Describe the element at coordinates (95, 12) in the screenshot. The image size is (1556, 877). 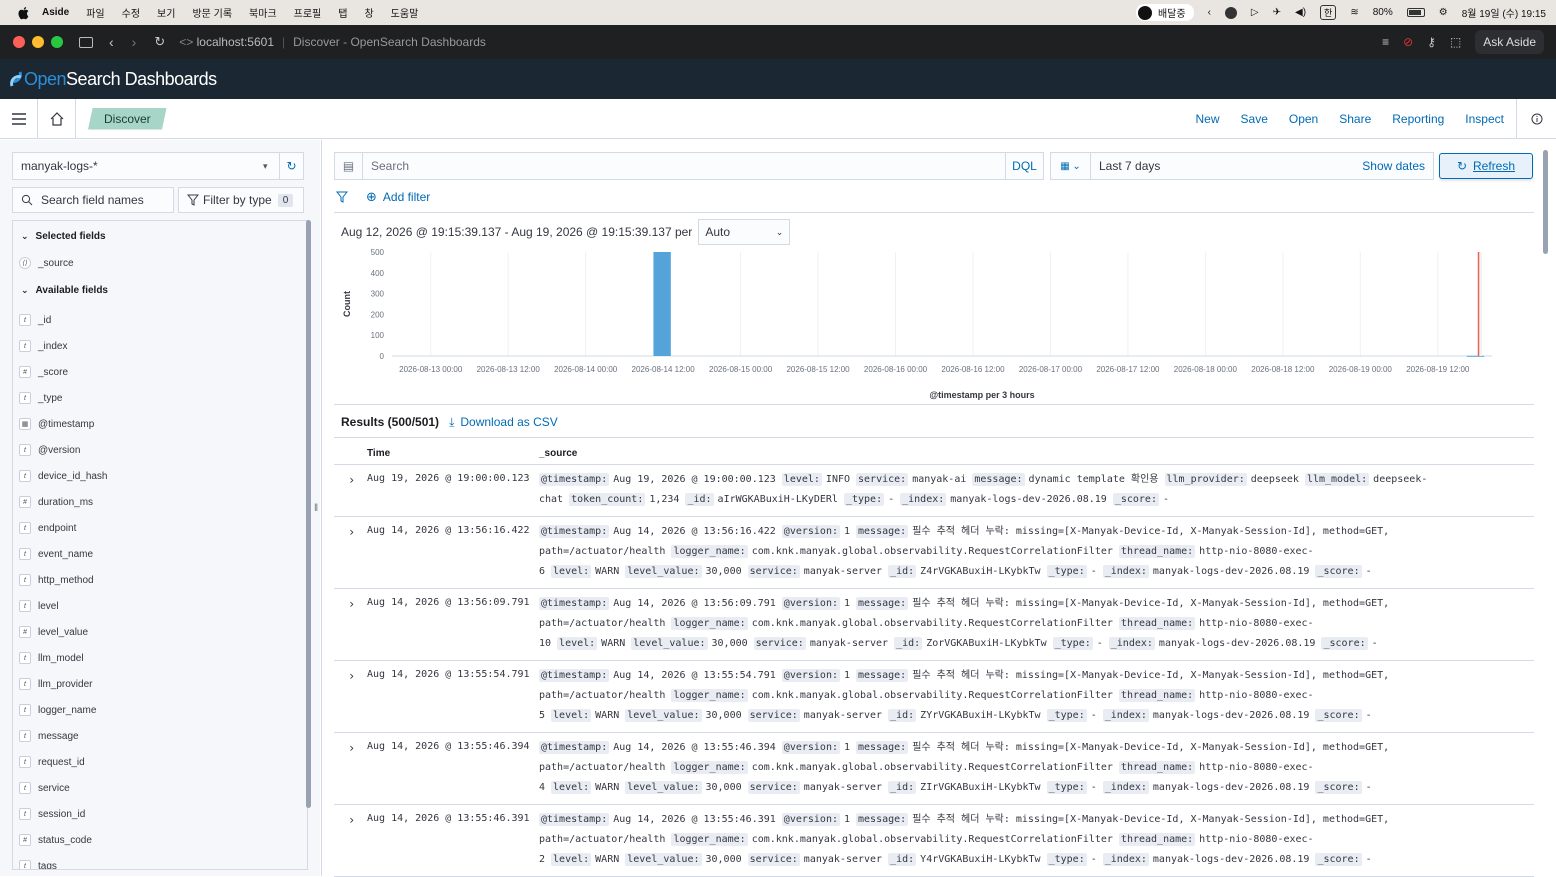
I see `menubar-item: 파일` at that location.